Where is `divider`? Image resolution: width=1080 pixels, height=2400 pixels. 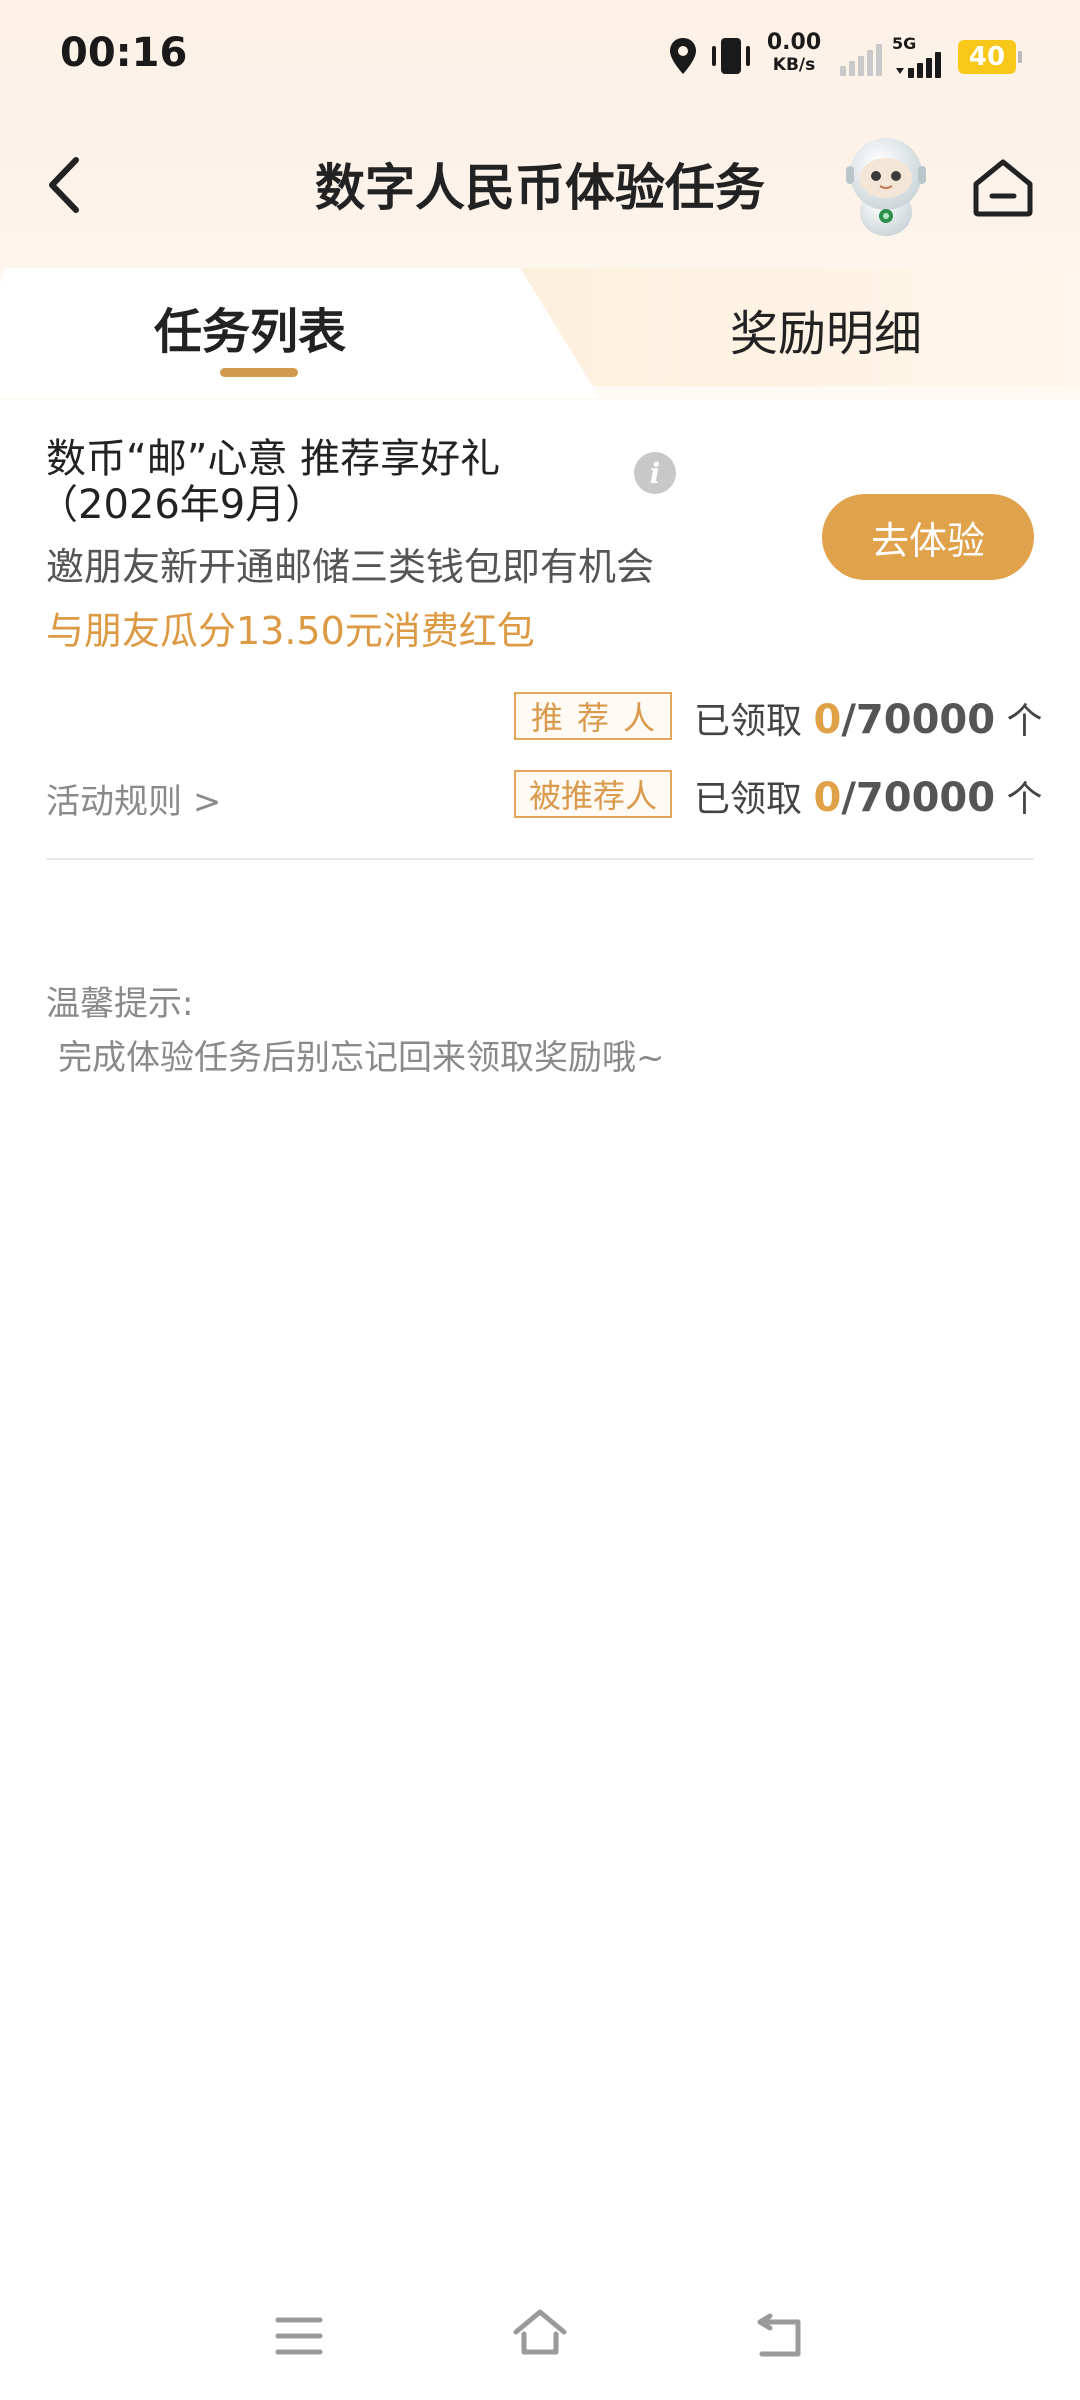
divider is located at coordinates (540, 859).